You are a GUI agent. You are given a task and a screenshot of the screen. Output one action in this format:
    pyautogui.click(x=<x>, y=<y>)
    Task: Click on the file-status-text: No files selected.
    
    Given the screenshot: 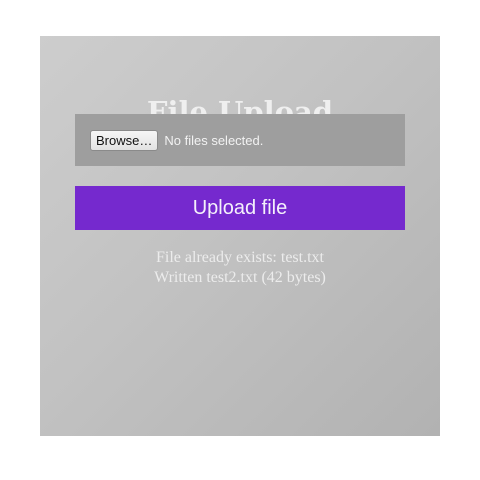 What is the action you would take?
    pyautogui.click(x=214, y=140)
    